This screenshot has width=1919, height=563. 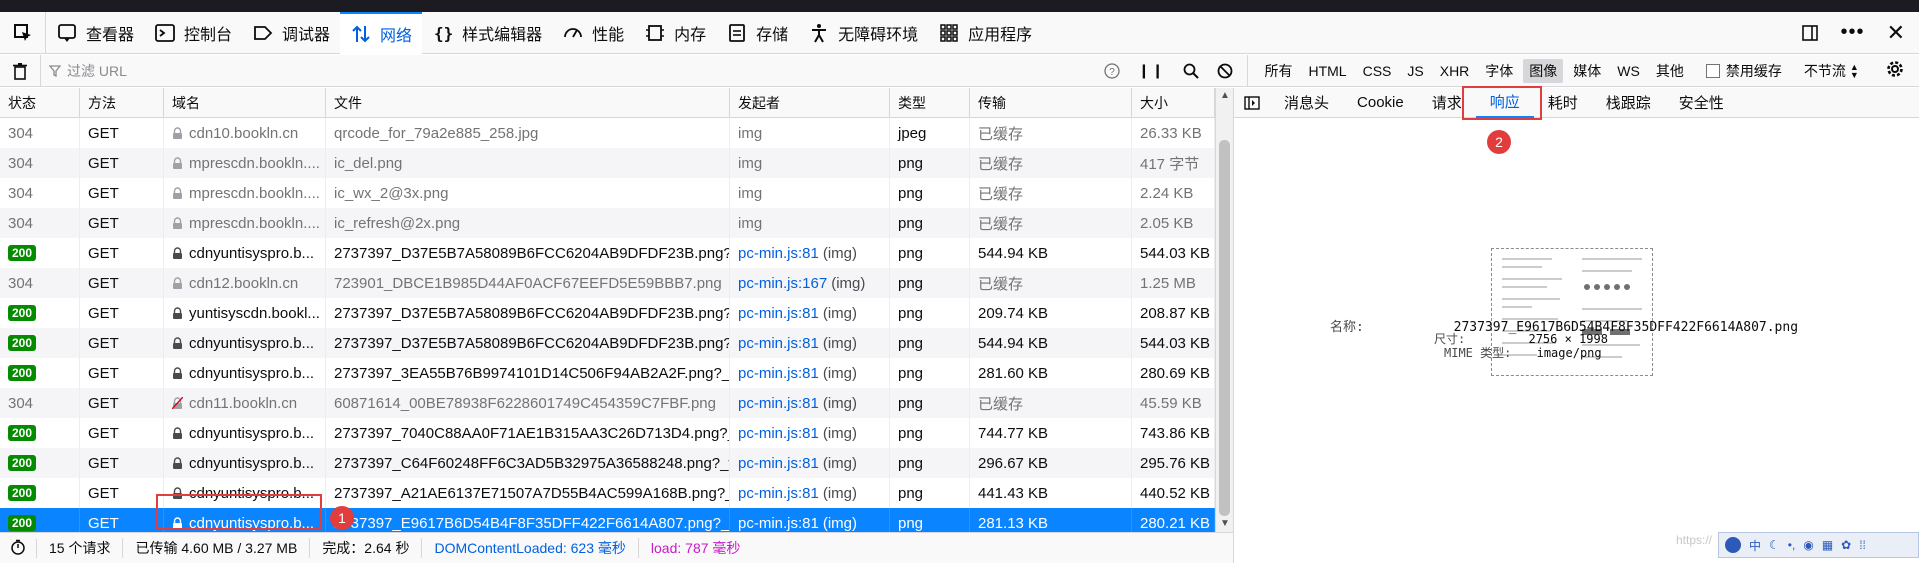 I want to click on tool-tab: 存储, so click(x=757, y=33).